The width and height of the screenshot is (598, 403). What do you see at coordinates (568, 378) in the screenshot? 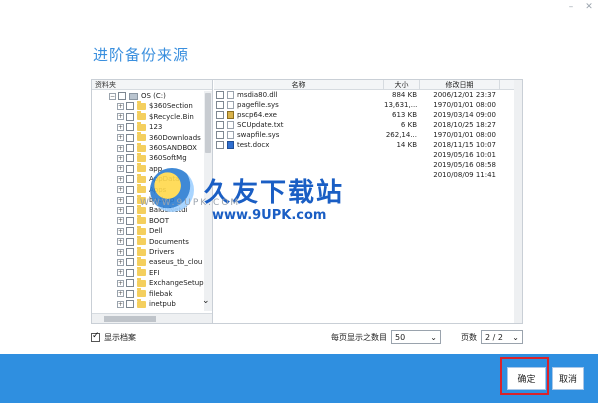
I see `cancel-button: 取消` at bounding box center [568, 378].